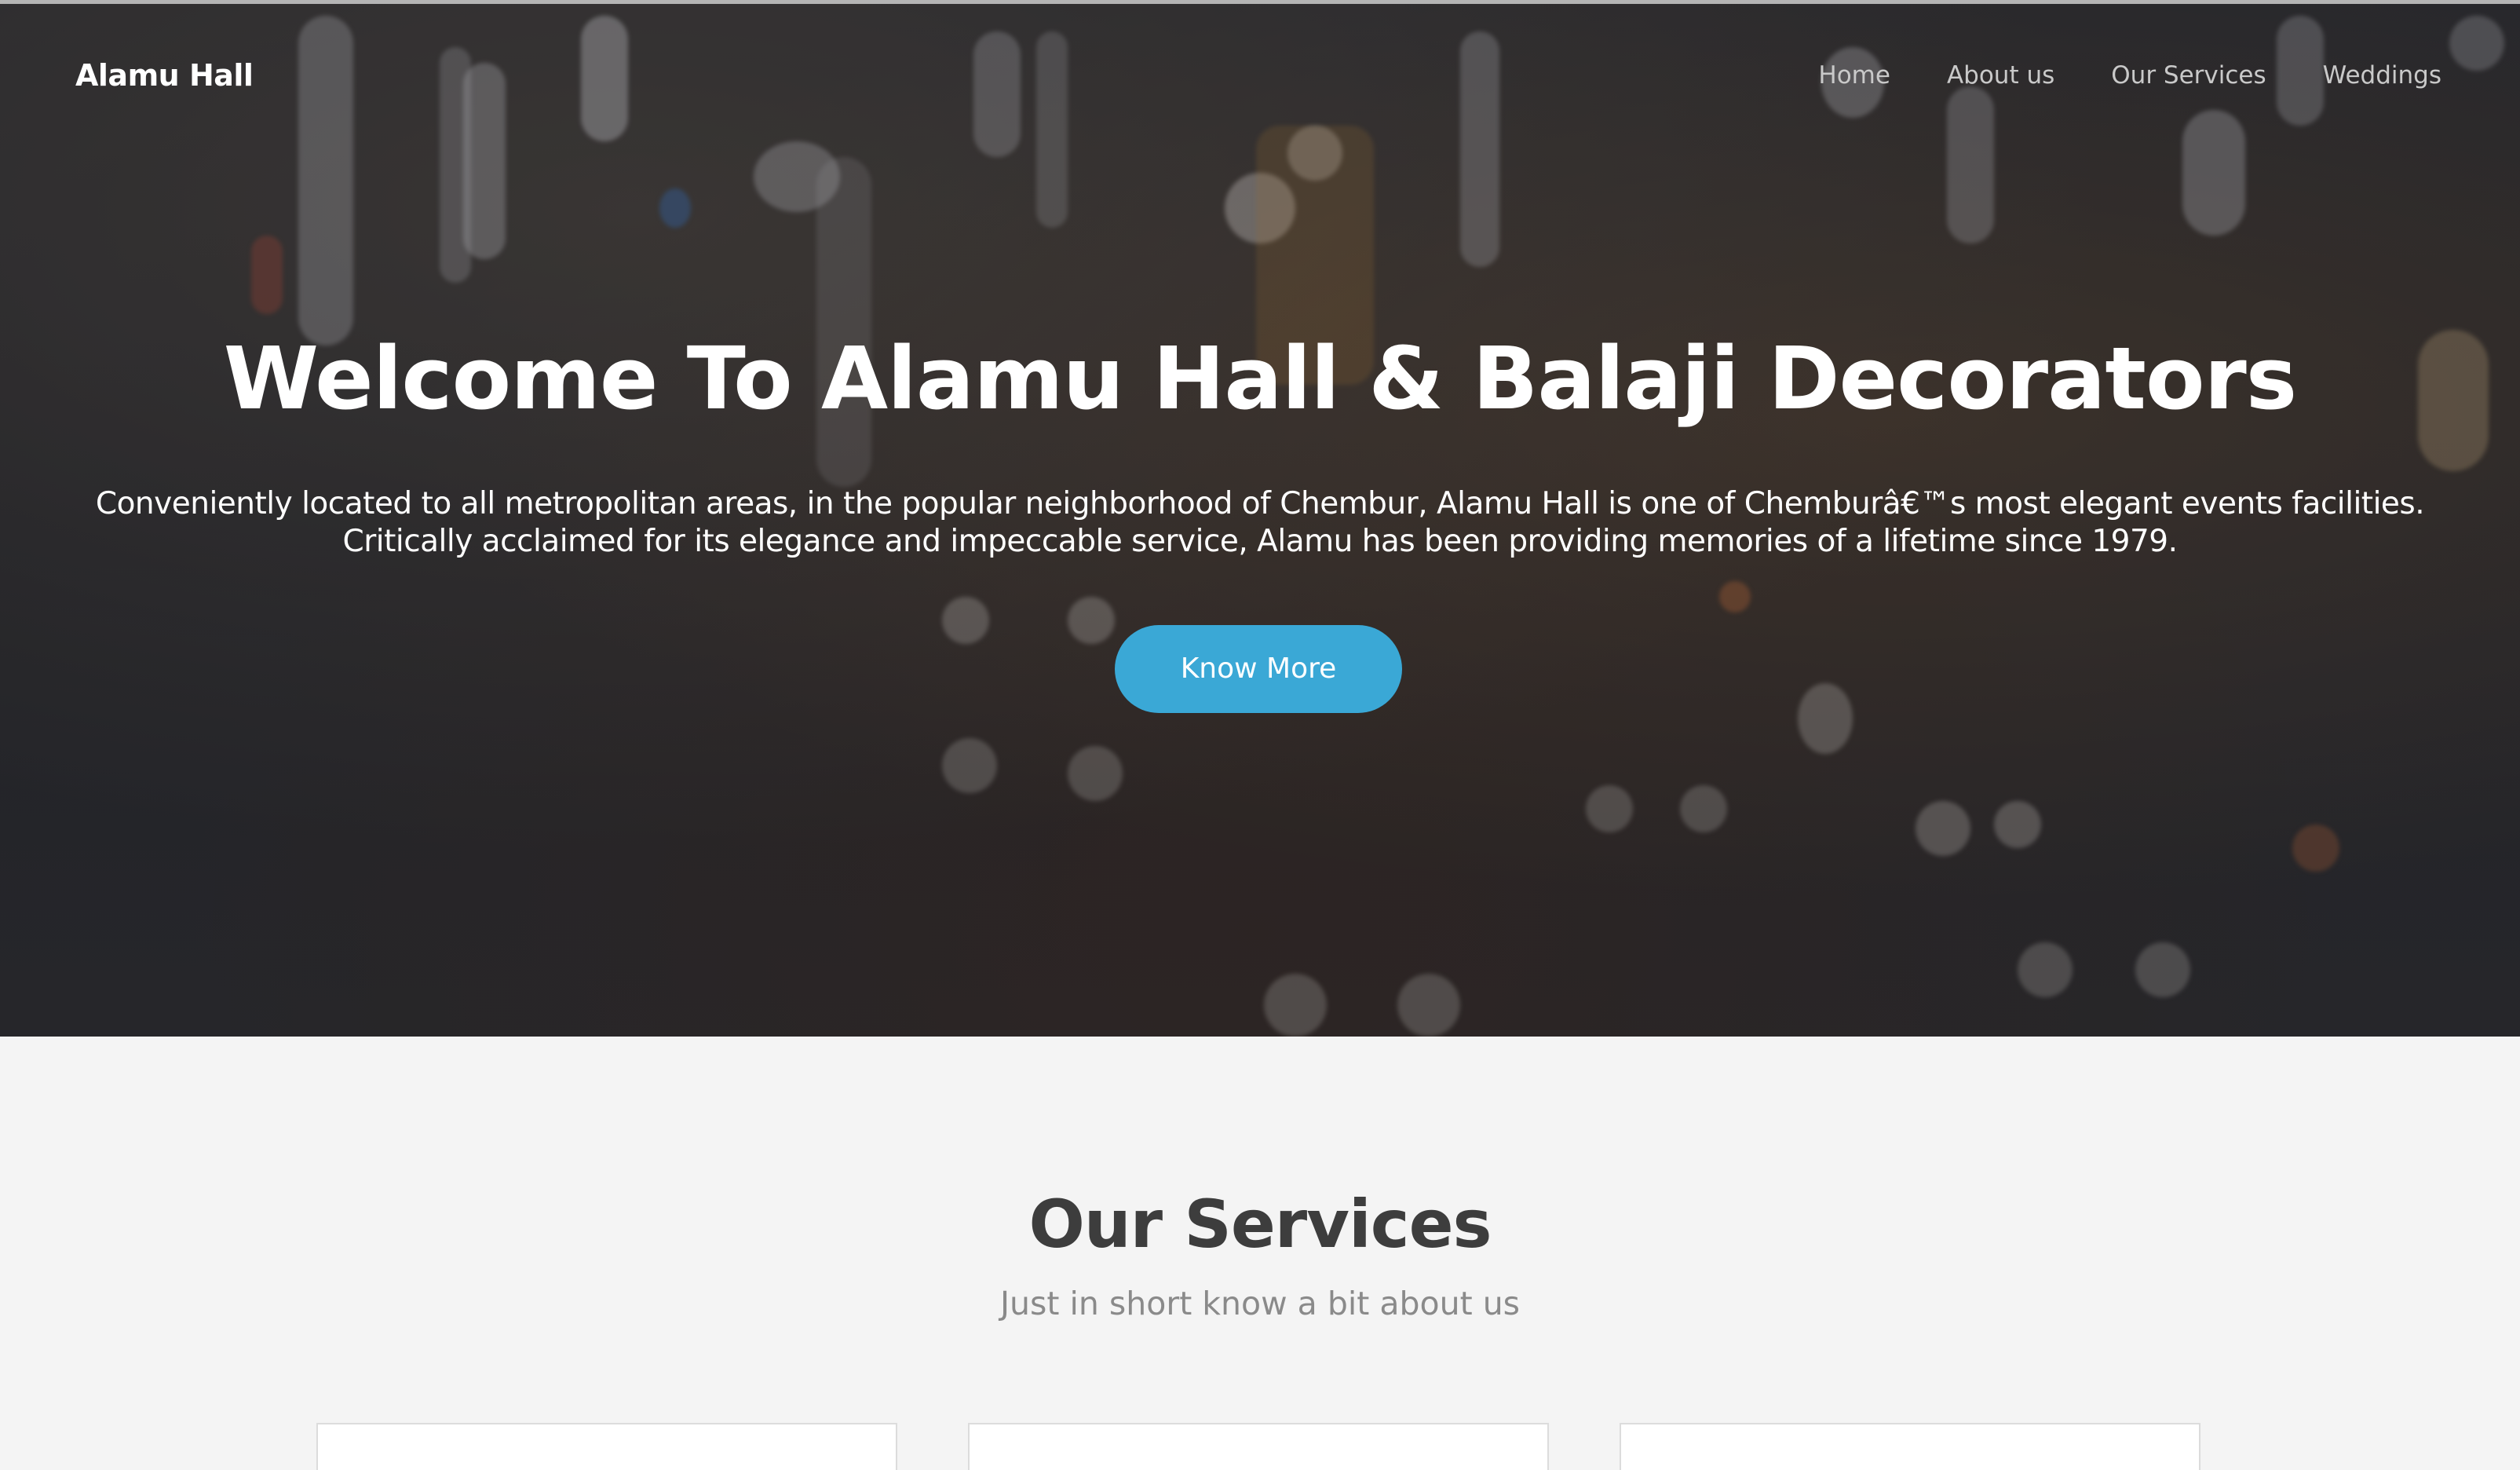 The width and height of the screenshot is (2520, 1470). I want to click on nav-link-about: About us, so click(2000, 75).